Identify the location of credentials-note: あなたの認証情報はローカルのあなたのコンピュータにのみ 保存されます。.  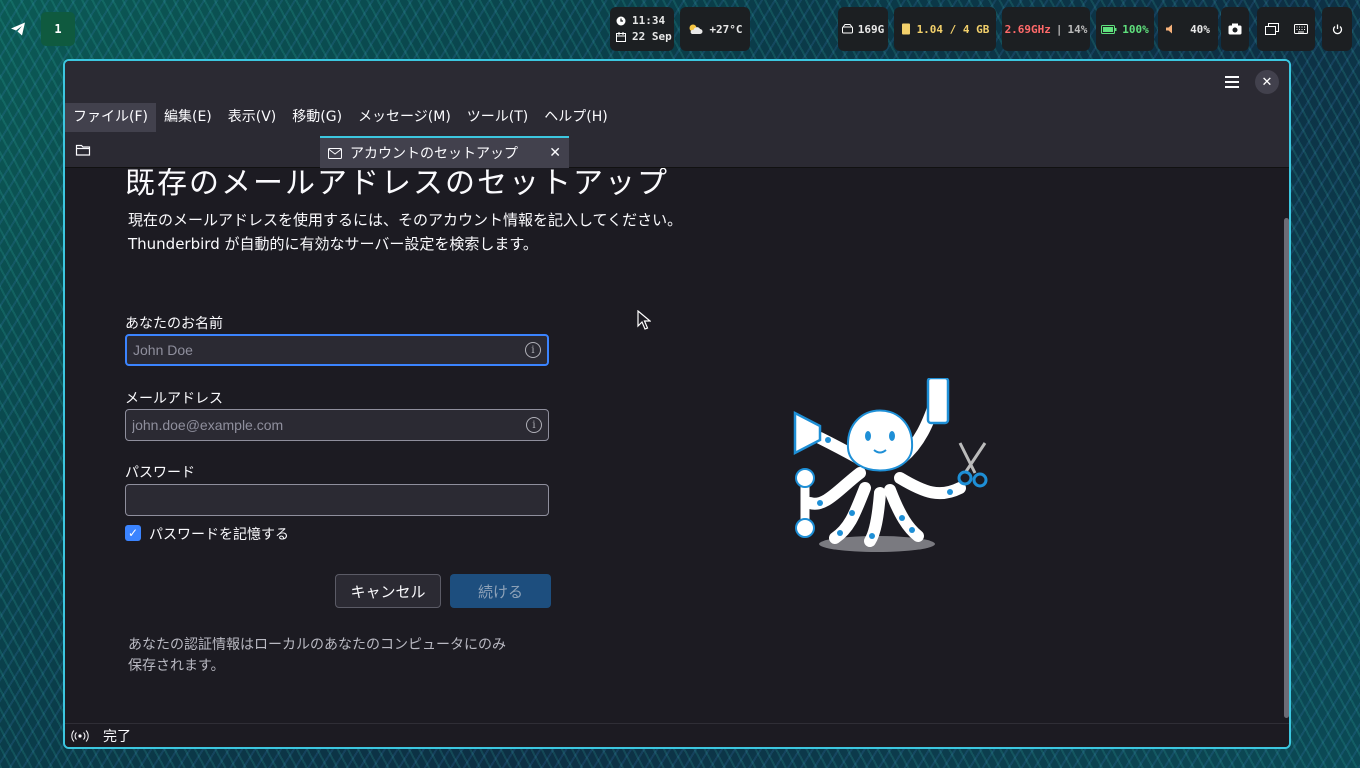
(317, 656).